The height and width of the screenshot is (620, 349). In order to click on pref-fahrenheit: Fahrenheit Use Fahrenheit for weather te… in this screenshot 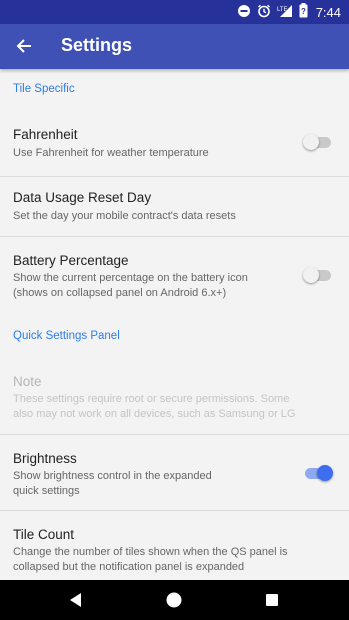, I will do `click(174, 141)`.